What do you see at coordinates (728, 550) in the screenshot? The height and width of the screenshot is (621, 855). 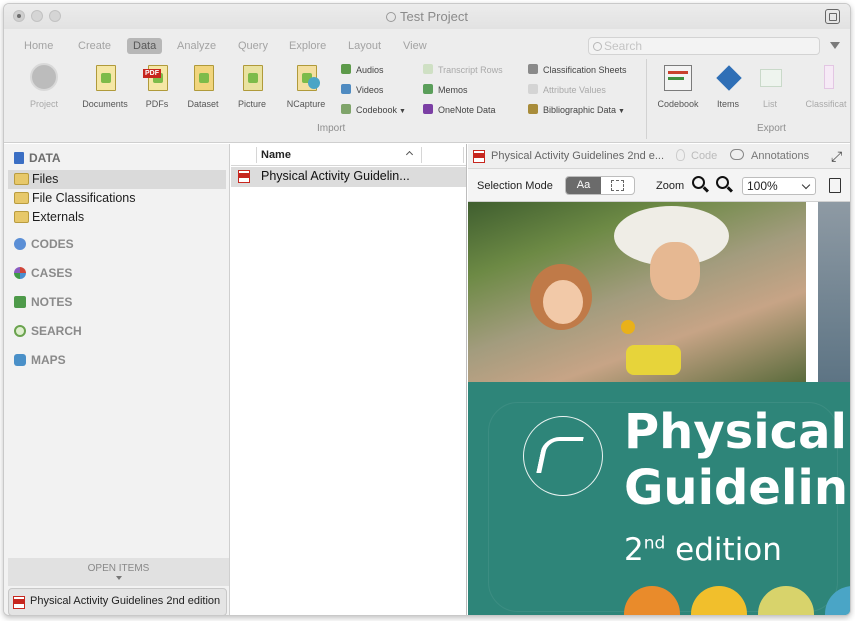 I see `edition-word: edition` at bounding box center [728, 550].